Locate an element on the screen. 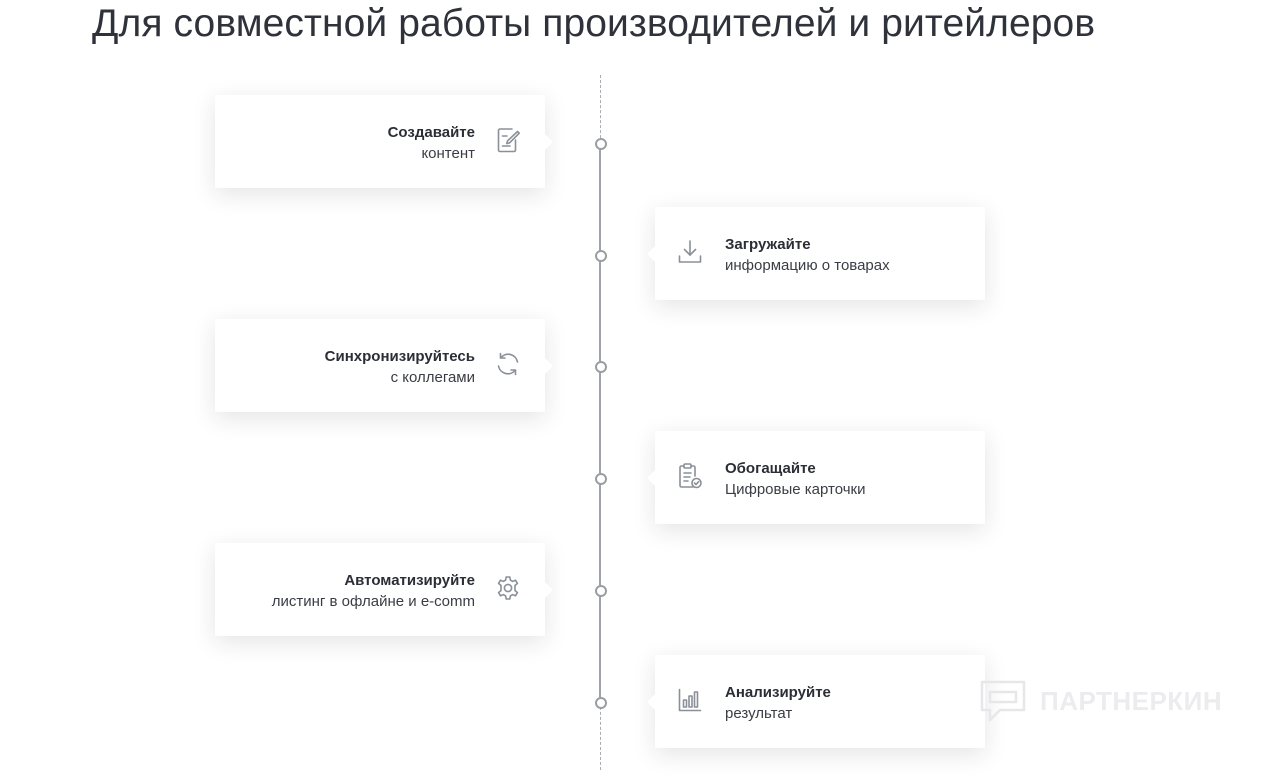  step-card-upload: Загружайте информацию о товарах is located at coordinates (816, 253).